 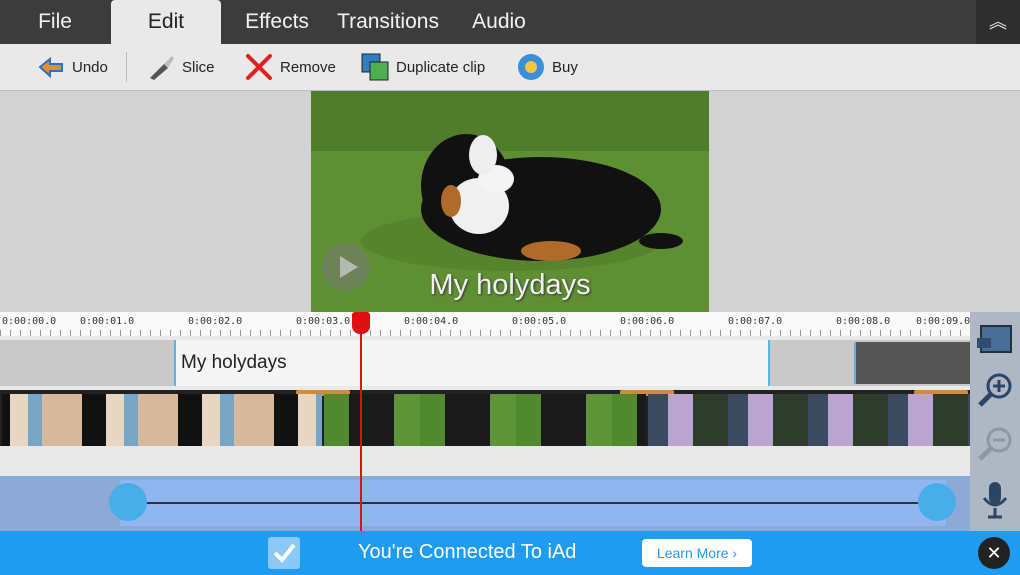 What do you see at coordinates (90, 67) in the screenshot?
I see `undo-label: Undo` at bounding box center [90, 67].